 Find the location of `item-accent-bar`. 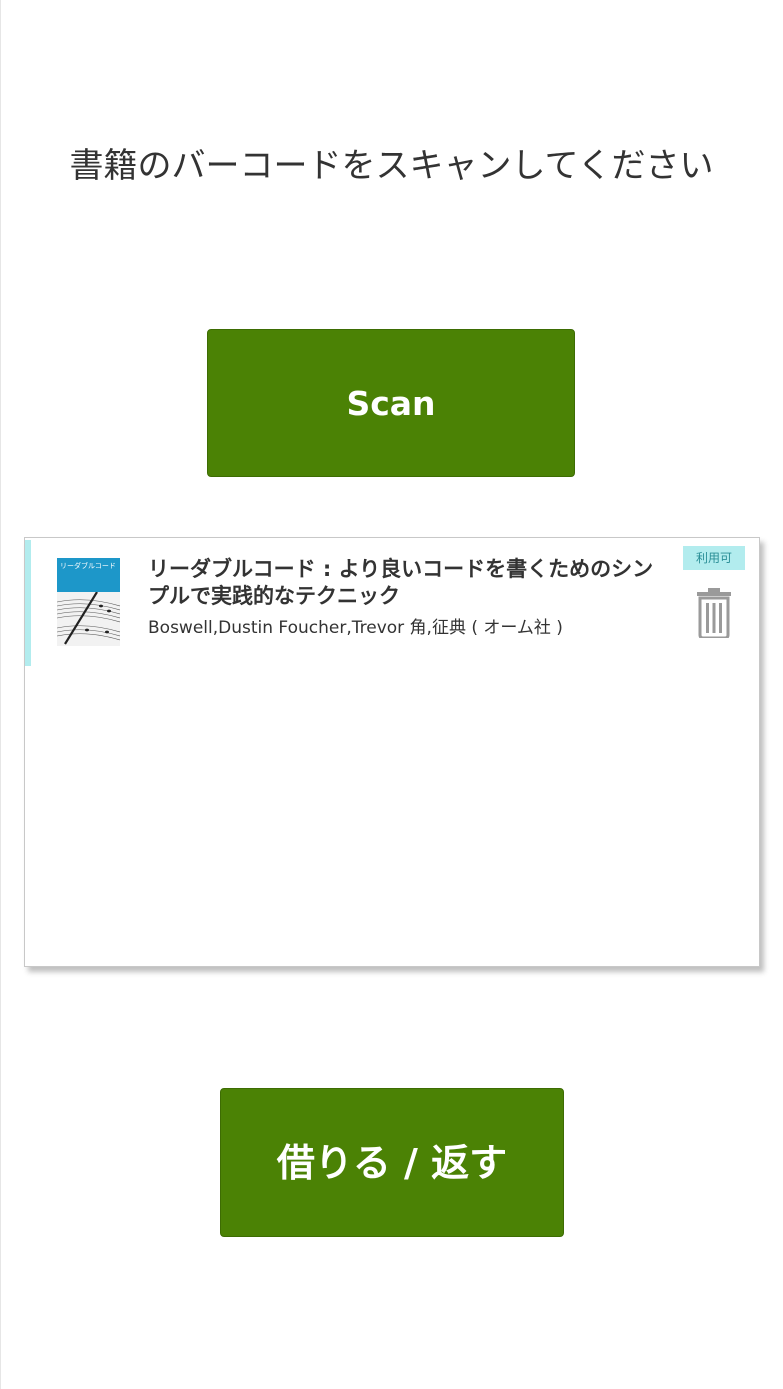

item-accent-bar is located at coordinates (28, 603).